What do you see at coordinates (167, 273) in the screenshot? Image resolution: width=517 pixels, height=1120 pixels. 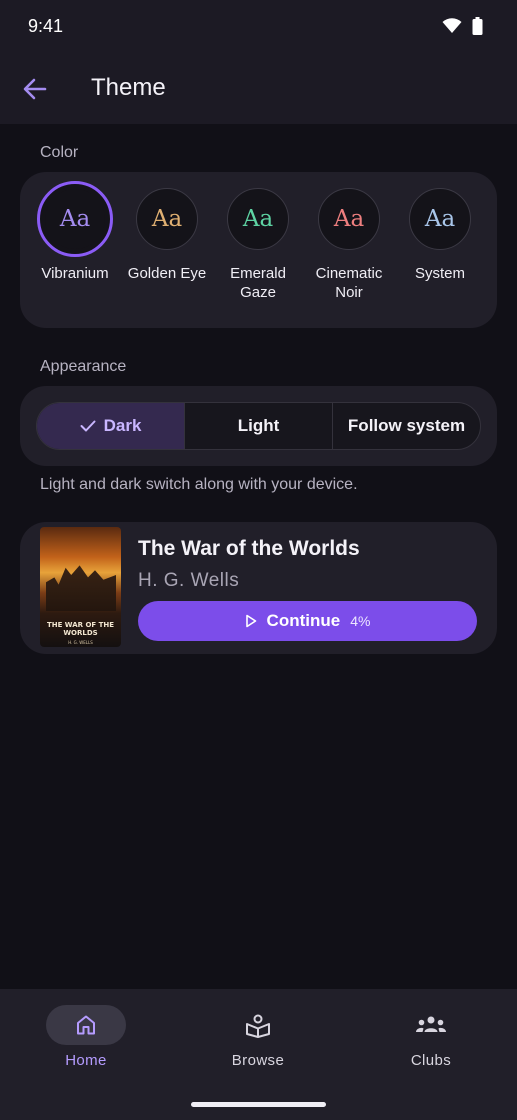 I see `swatch-label: Golden Eye` at bounding box center [167, 273].